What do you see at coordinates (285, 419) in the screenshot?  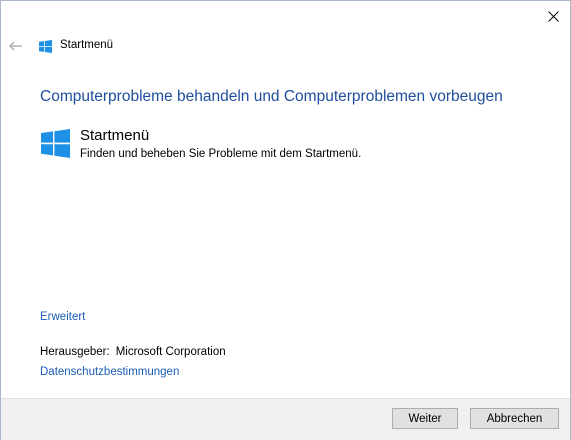 I see `footer-bar: Weiter Abbrechen` at bounding box center [285, 419].